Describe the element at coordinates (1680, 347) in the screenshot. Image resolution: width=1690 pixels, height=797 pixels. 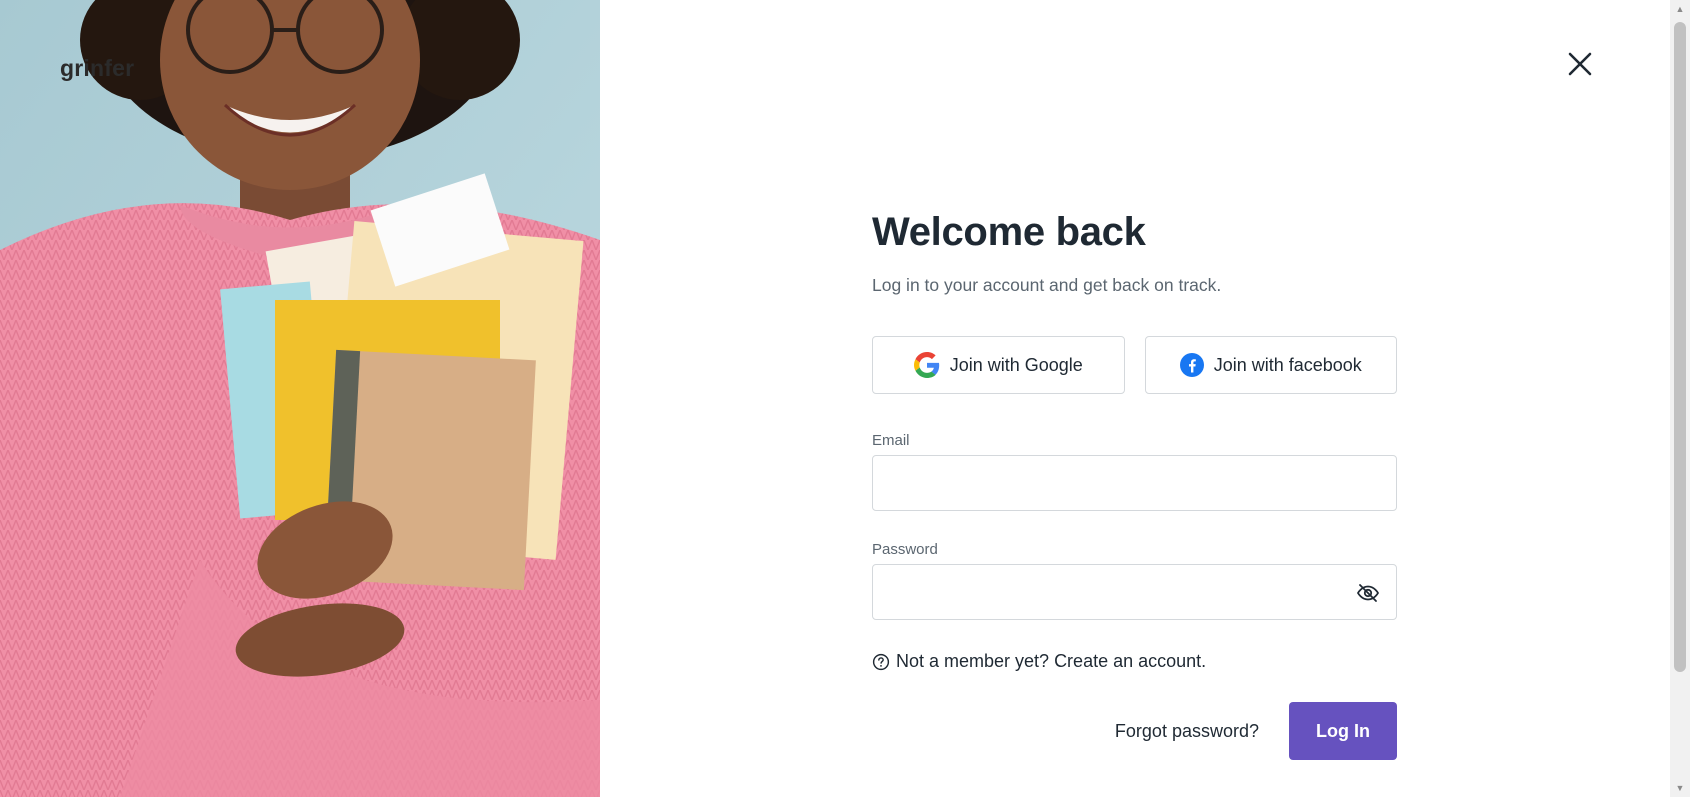
I see `scrollbar-thumb` at that location.